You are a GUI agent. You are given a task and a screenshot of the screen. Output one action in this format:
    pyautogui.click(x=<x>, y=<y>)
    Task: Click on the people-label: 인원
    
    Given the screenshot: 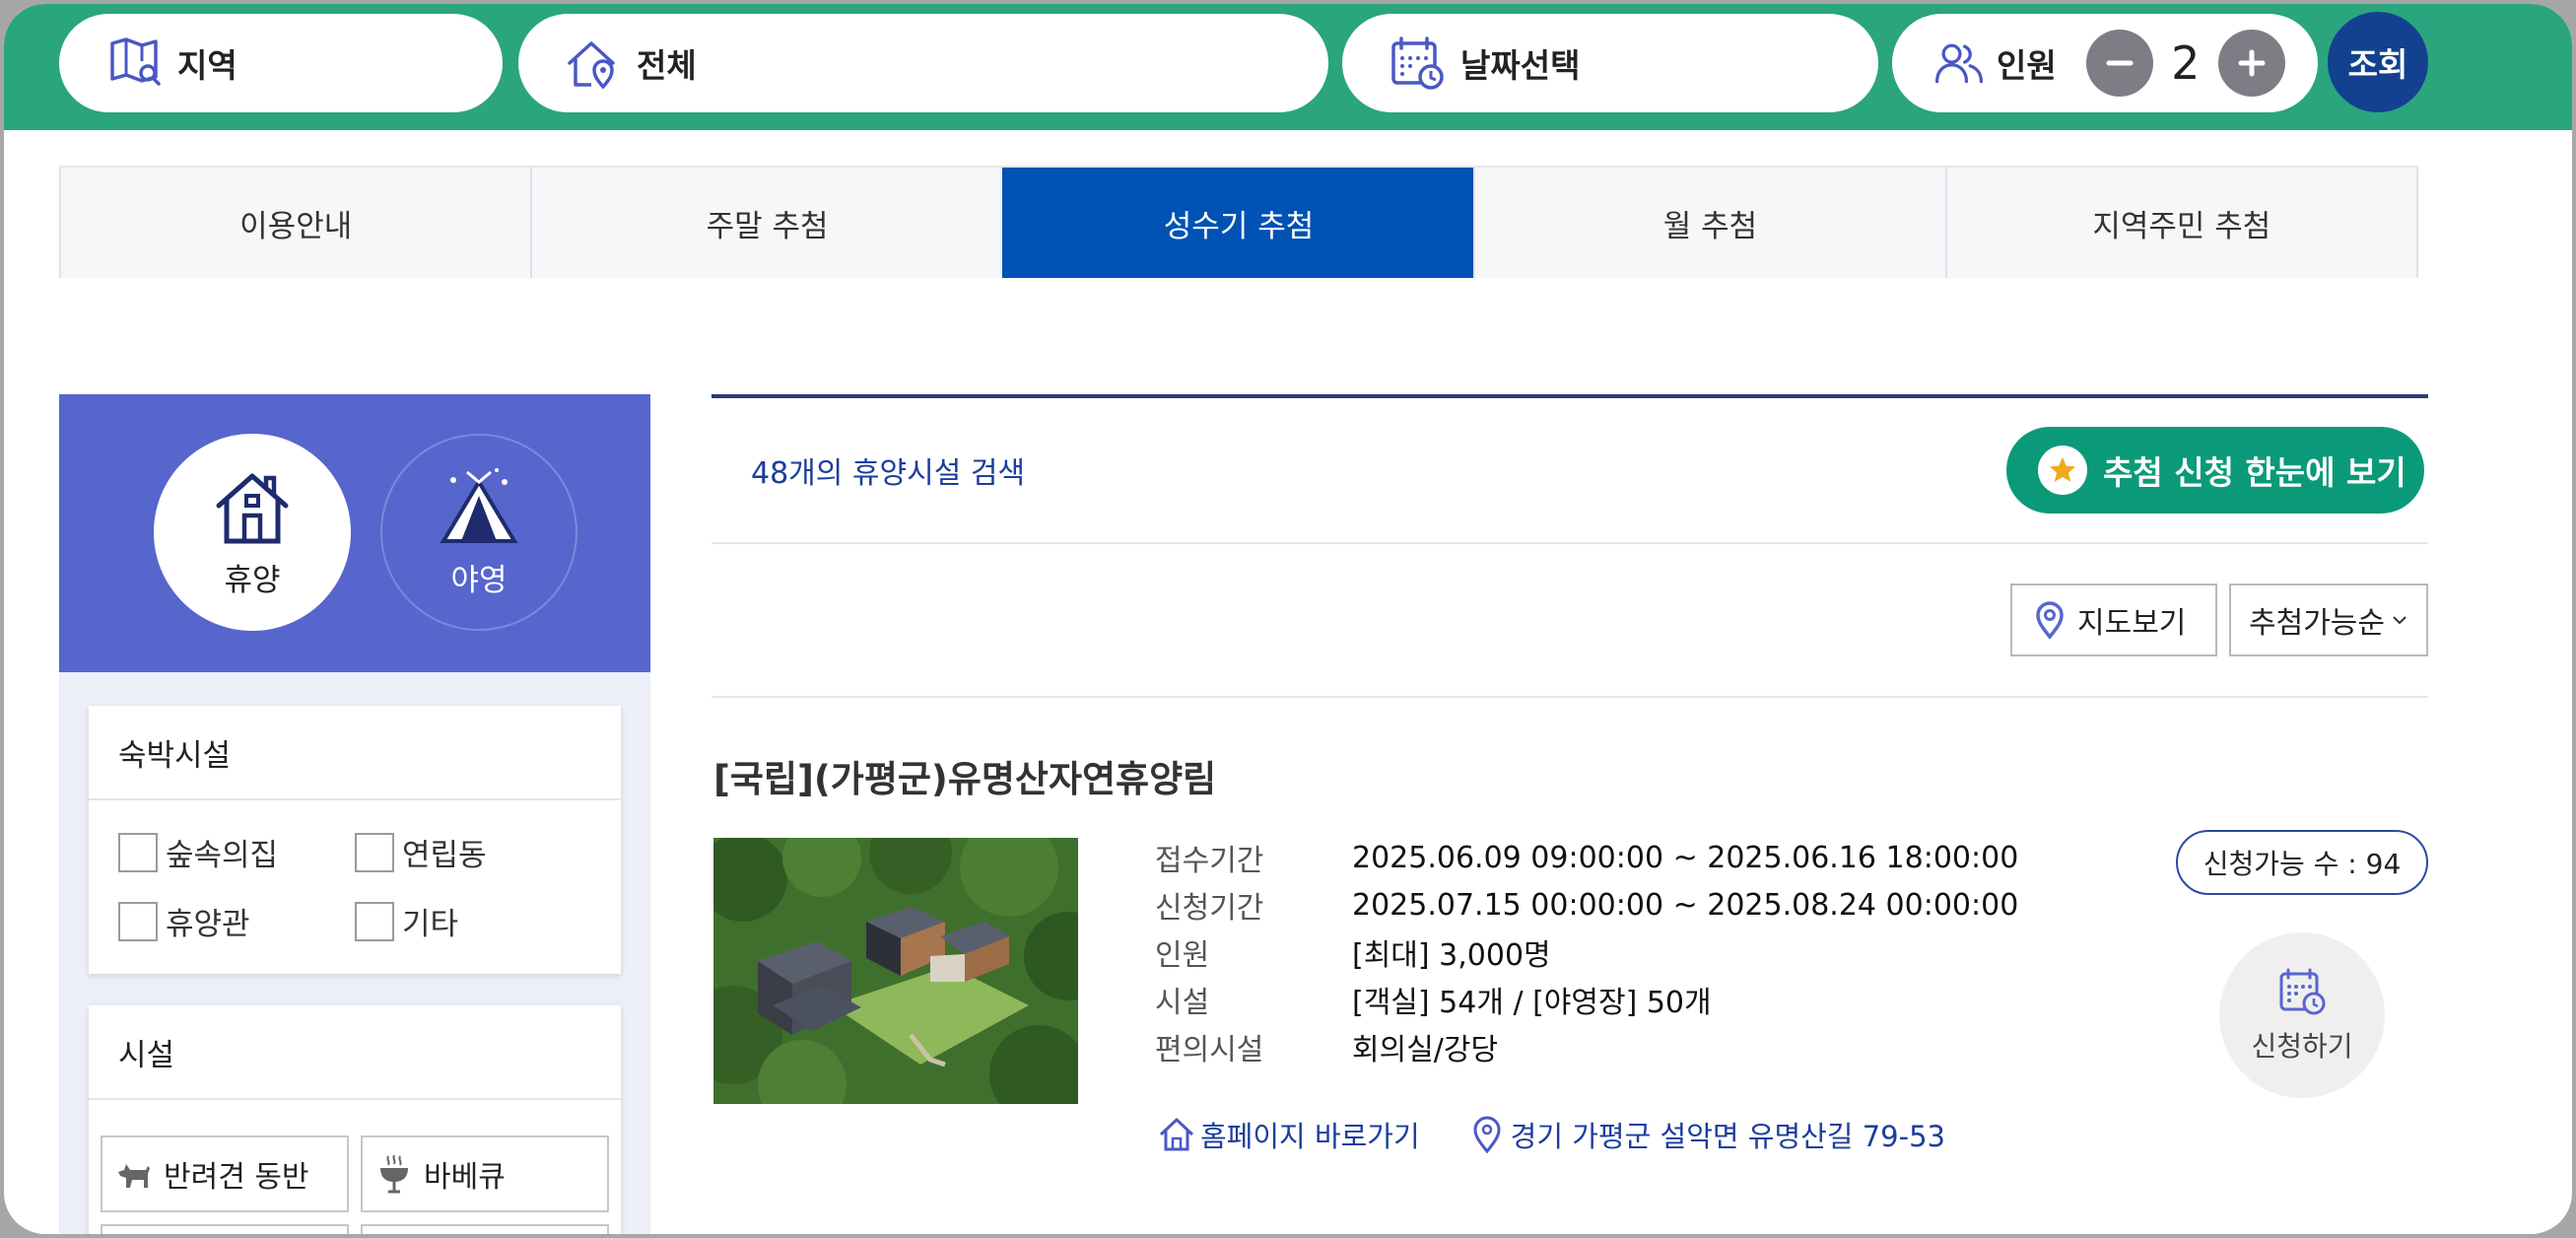 What is the action you would take?
    pyautogui.click(x=2027, y=65)
    